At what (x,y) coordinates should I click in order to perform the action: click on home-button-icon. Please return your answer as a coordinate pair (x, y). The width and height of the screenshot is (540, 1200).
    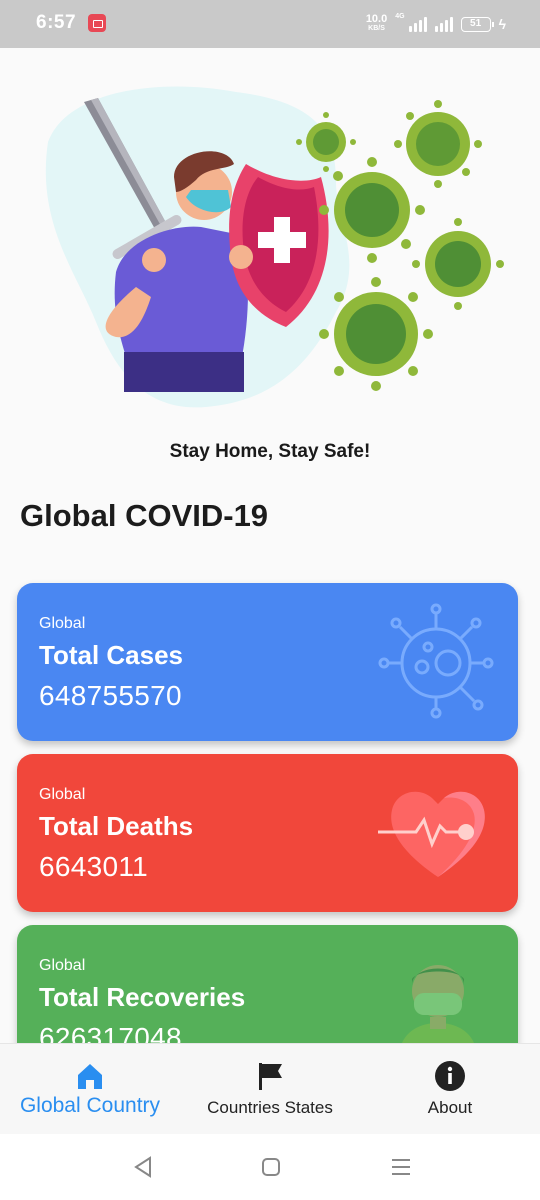
    Looking at the image, I should click on (271, 1167).